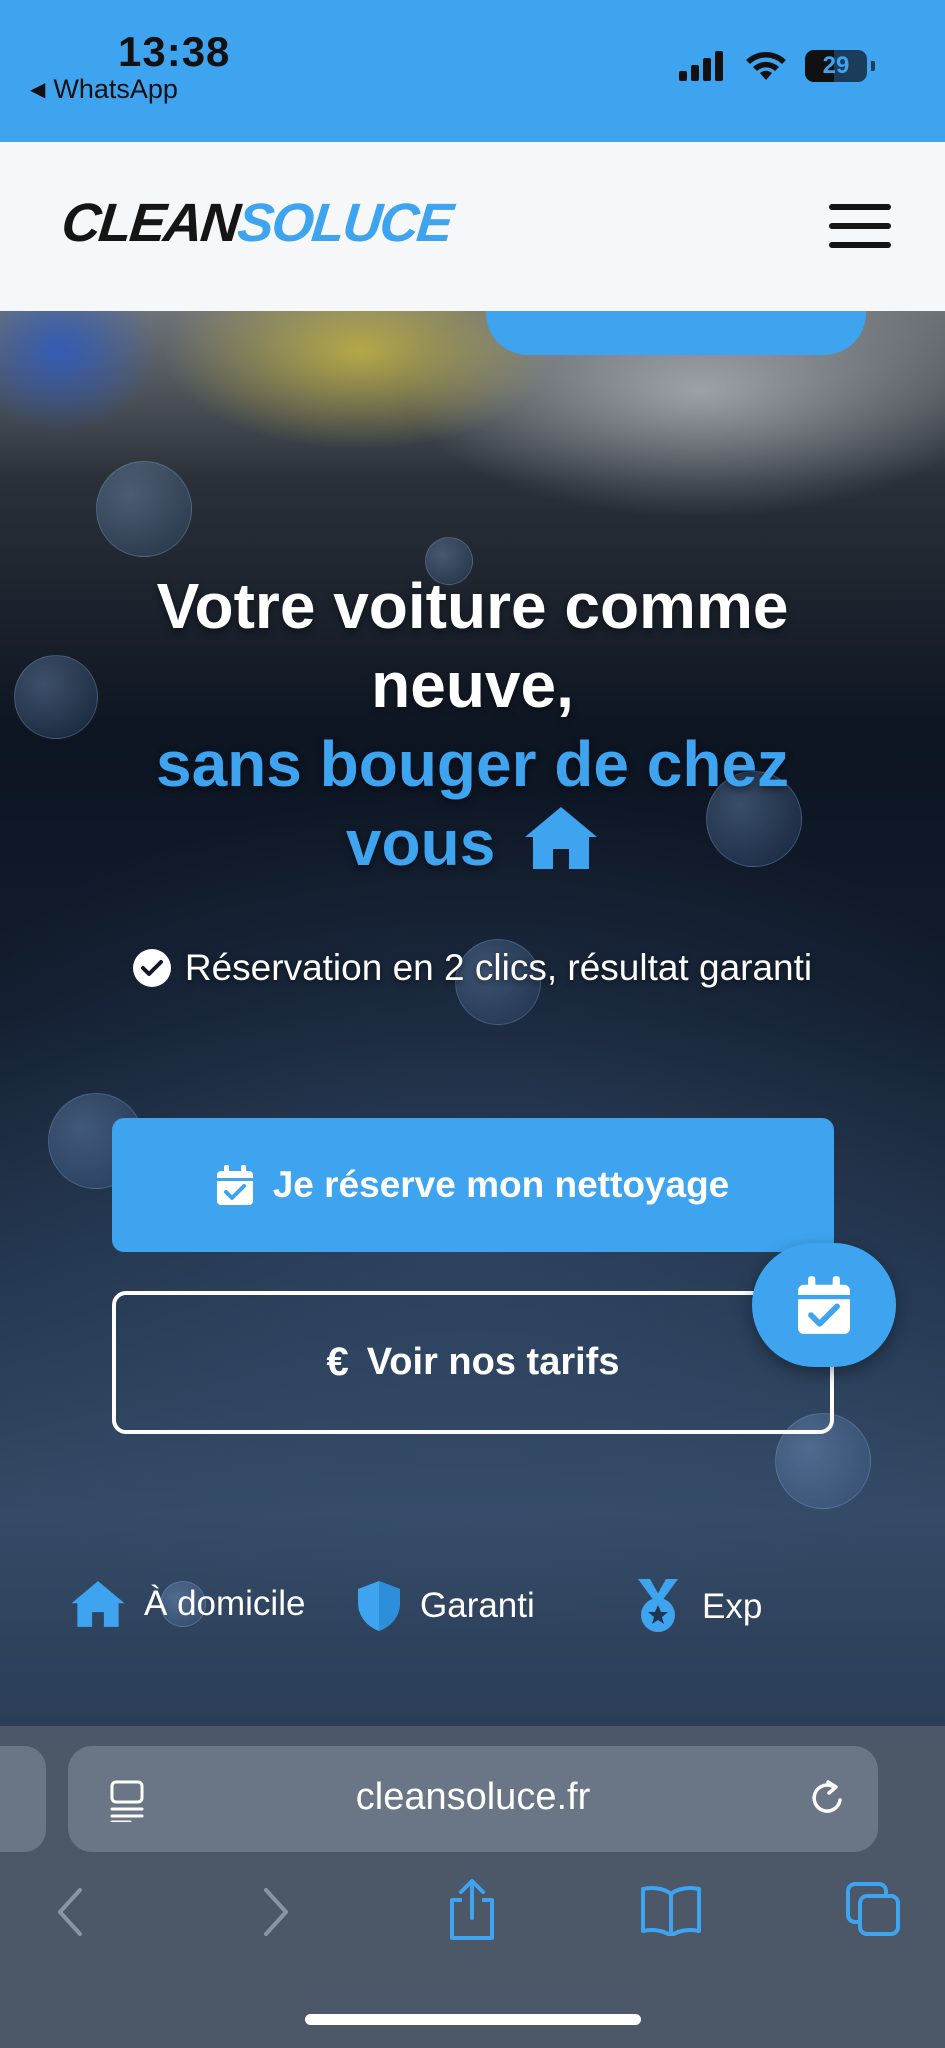 This screenshot has width=945, height=2048. Describe the element at coordinates (828, 1799) in the screenshot. I see `reload-icon` at that location.